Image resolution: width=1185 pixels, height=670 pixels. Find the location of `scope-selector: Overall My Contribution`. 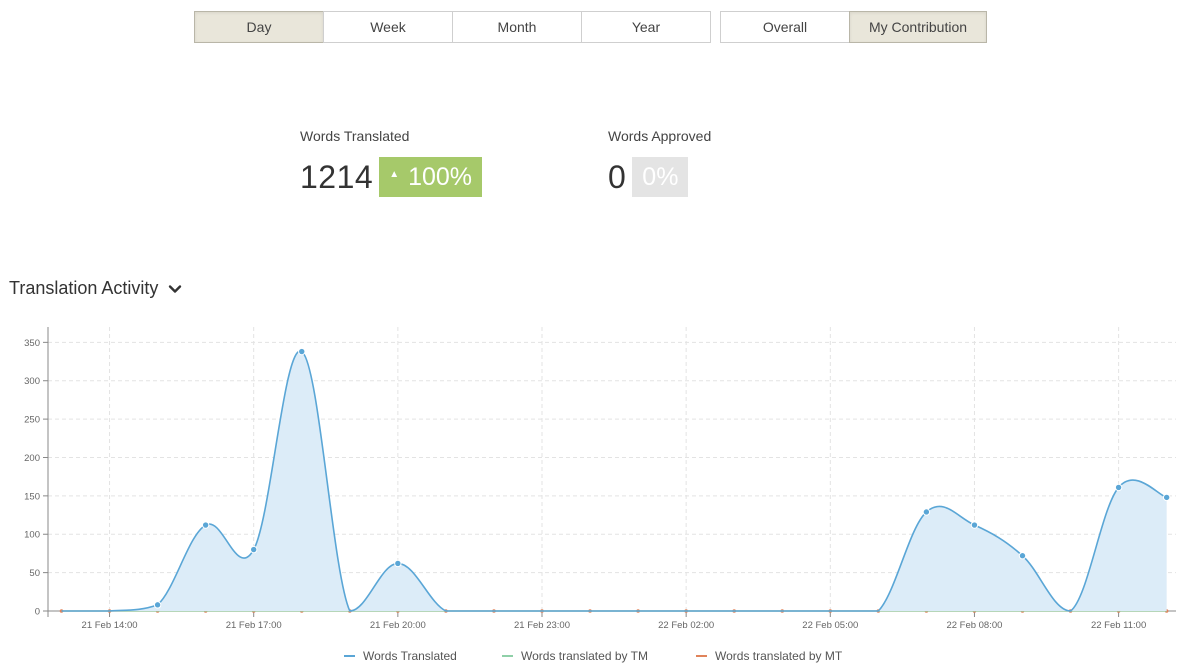

scope-selector: Overall My Contribution is located at coordinates (853, 27).